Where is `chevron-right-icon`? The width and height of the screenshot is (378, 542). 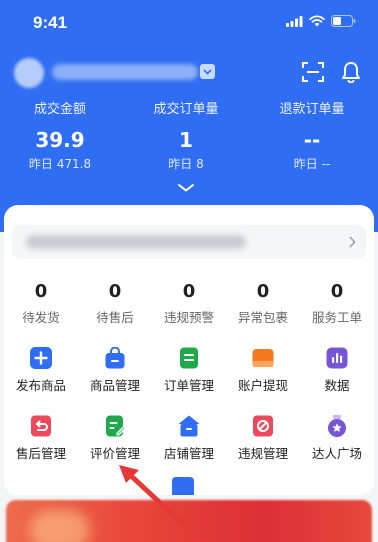 chevron-right-icon is located at coordinates (352, 242).